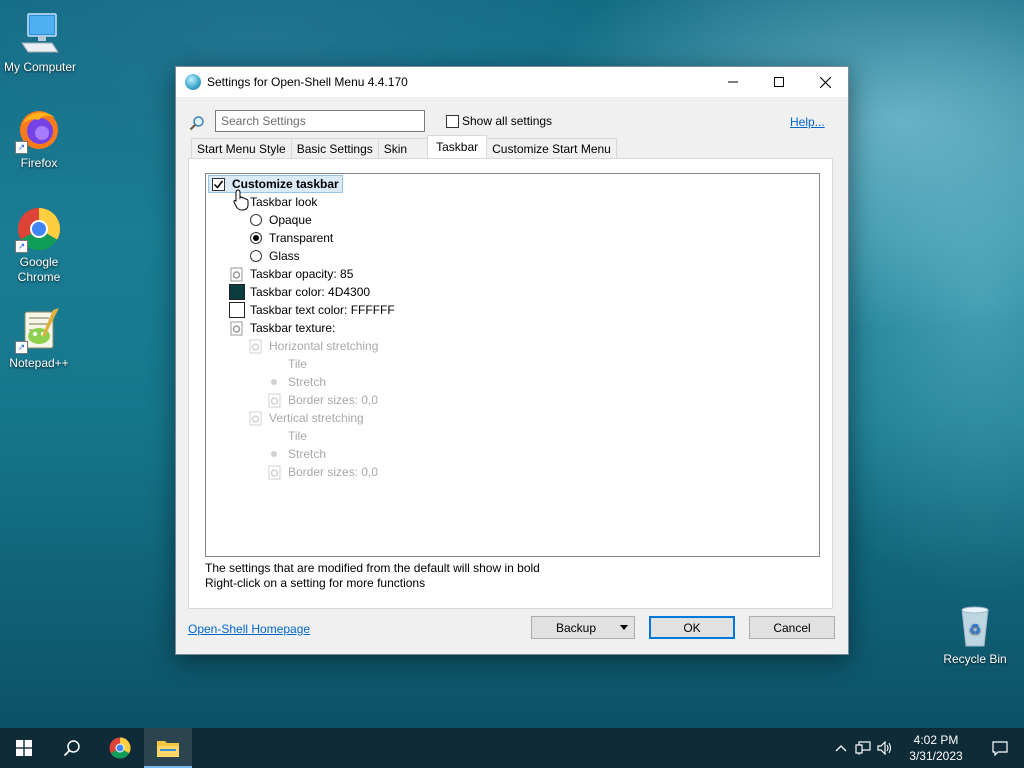 This screenshot has width=1024, height=768. What do you see at coordinates (281, 220) in the screenshot?
I see `tree-item-opaque: Opaque` at bounding box center [281, 220].